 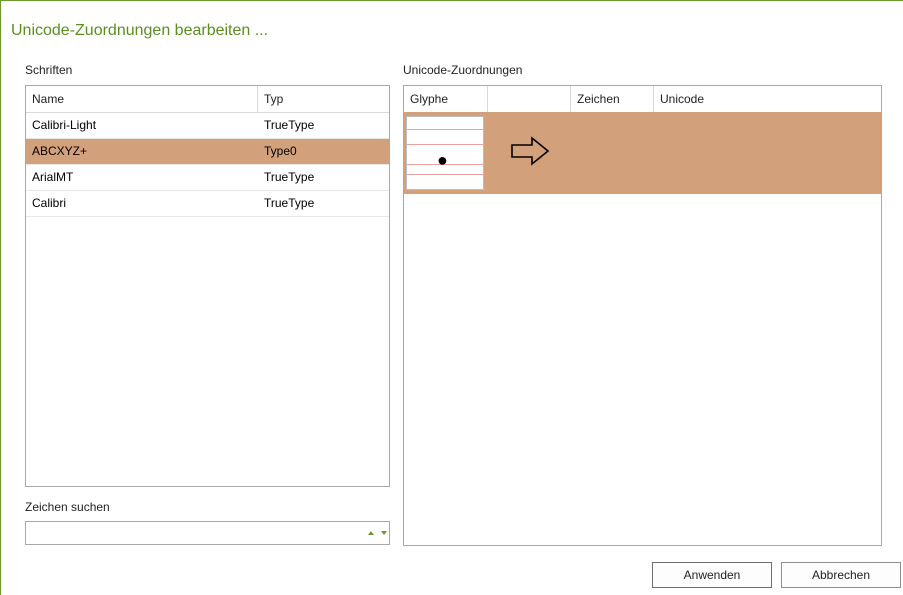 I want to click on fonts-list-header: Name Typ, so click(x=207, y=99).